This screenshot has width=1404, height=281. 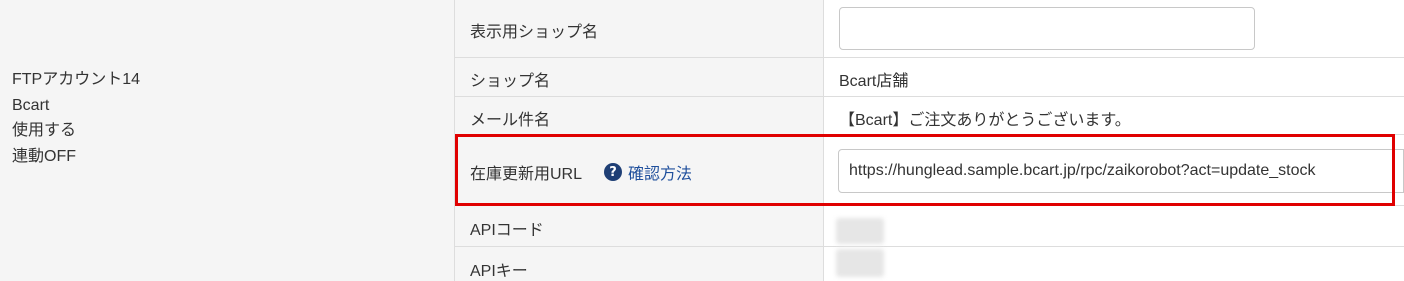 I want to click on how-to-check-link: 確認方法, so click(x=660, y=172).